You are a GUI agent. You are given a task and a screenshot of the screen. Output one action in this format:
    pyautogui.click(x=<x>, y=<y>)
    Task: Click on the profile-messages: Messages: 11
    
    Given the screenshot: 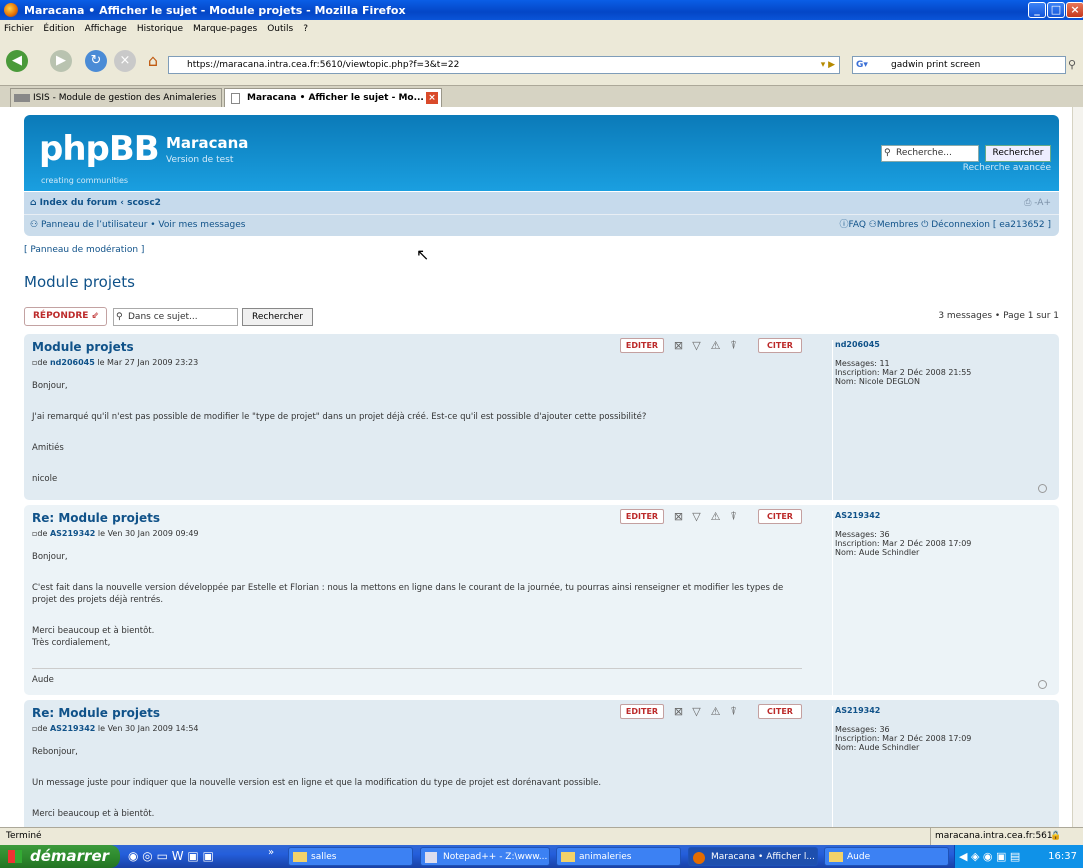 What is the action you would take?
    pyautogui.click(x=862, y=363)
    